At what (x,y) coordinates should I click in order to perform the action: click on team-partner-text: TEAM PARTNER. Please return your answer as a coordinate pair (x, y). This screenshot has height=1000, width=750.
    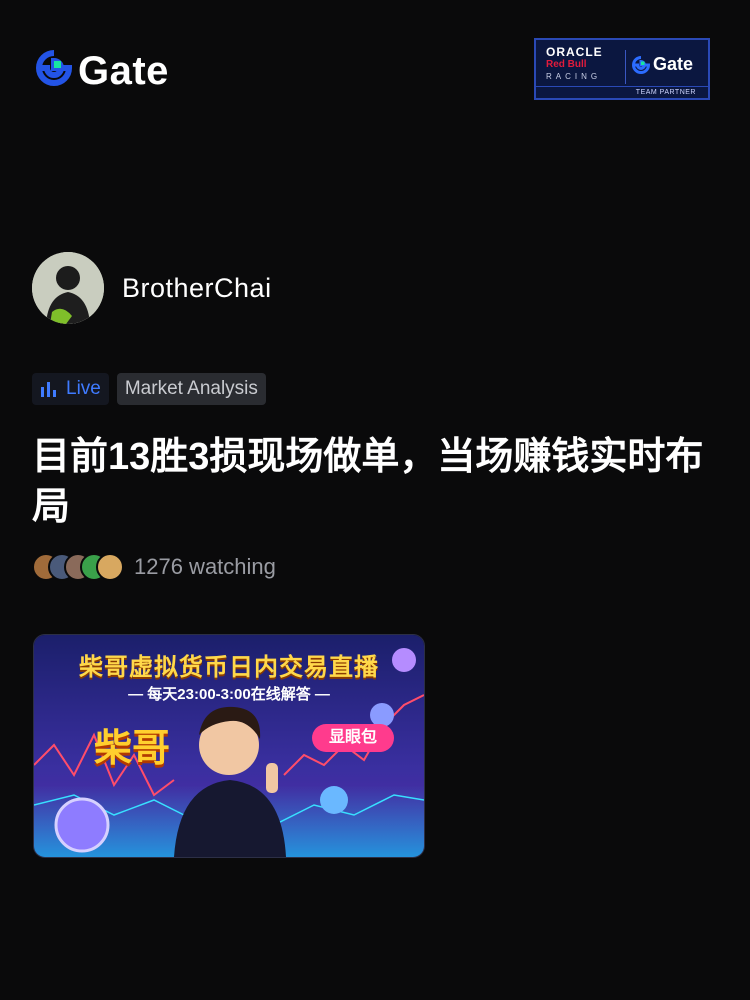
    Looking at the image, I should click on (622, 92).